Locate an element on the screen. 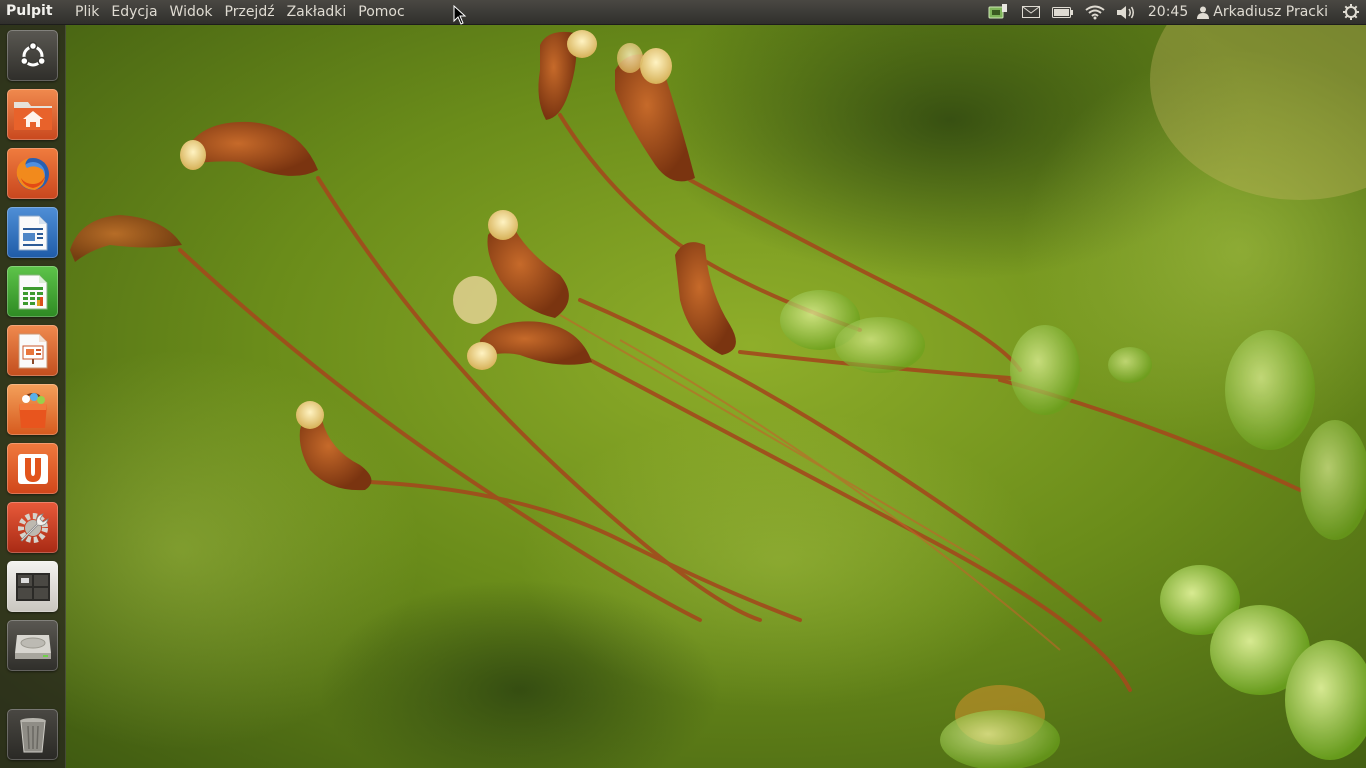 This screenshot has height=768, width=1366. wifi-icon is located at coordinates (1095, 12).